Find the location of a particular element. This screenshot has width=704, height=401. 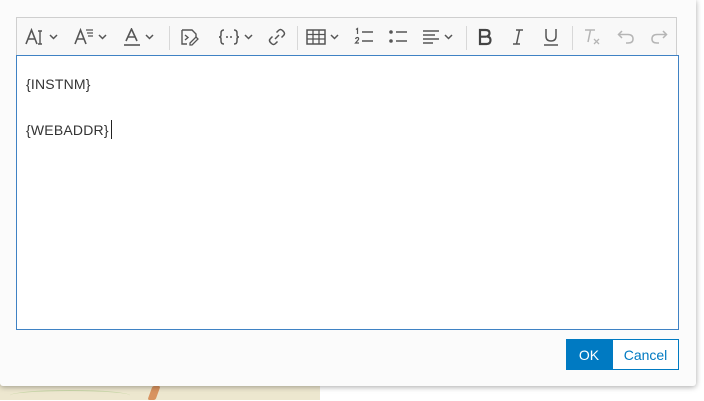

underline-icon is located at coordinates (551, 37).